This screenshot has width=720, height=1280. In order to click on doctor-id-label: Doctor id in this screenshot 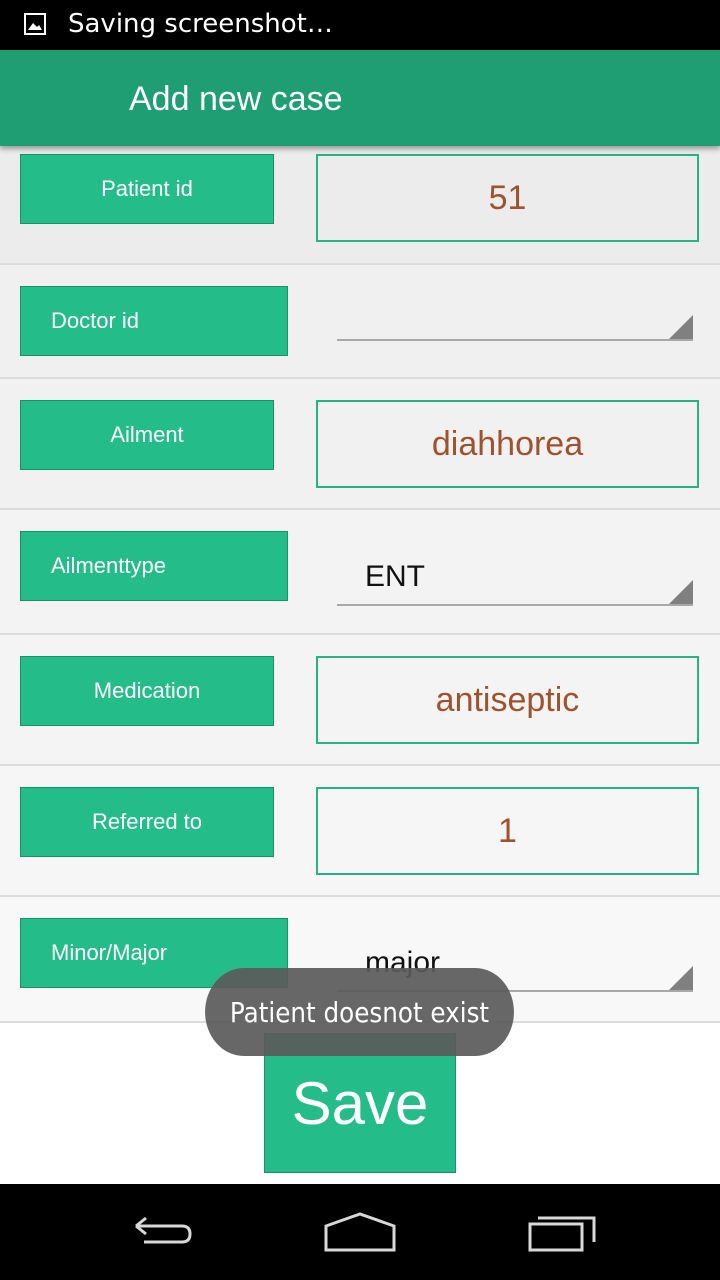, I will do `click(154, 321)`.